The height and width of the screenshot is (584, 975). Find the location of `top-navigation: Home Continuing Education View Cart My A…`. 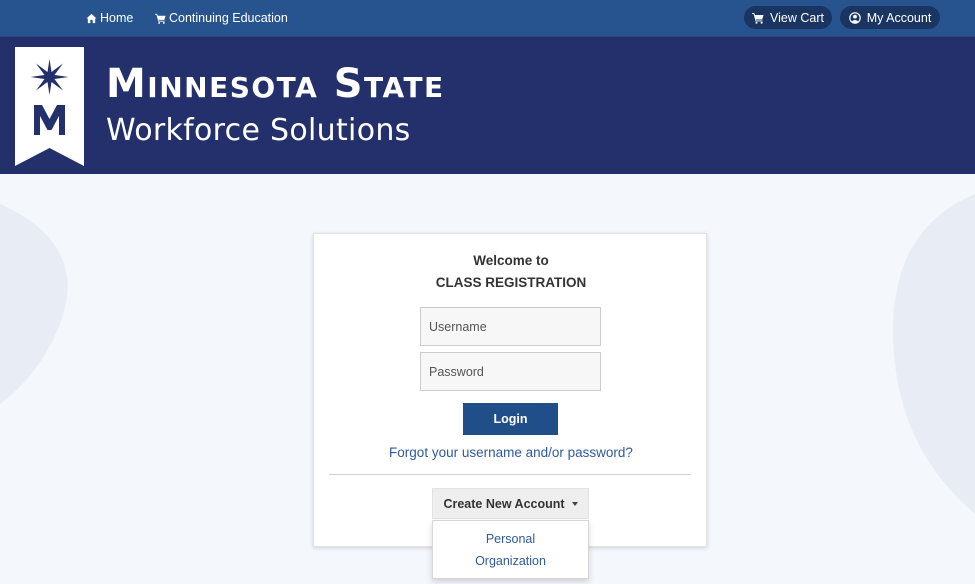

top-navigation: Home Continuing Education View Cart My A… is located at coordinates (487, 18).